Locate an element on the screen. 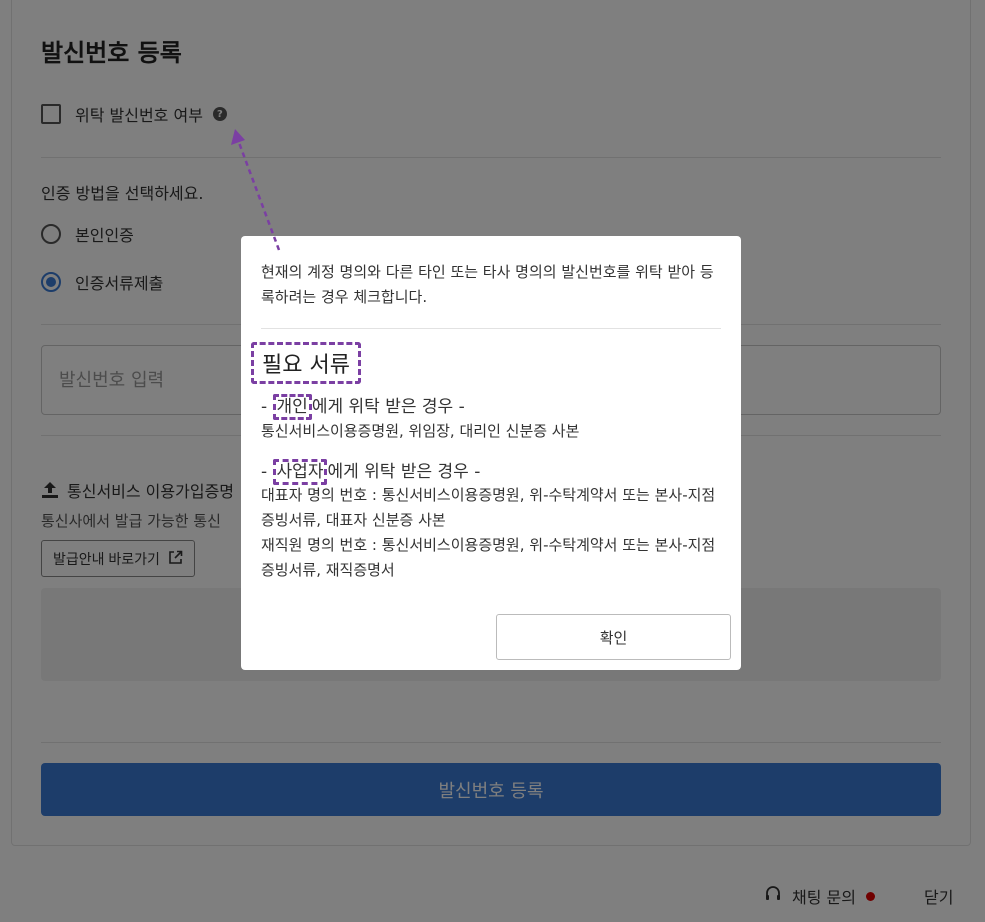 This screenshot has height=922, width=985. modal-divider is located at coordinates (491, 328).